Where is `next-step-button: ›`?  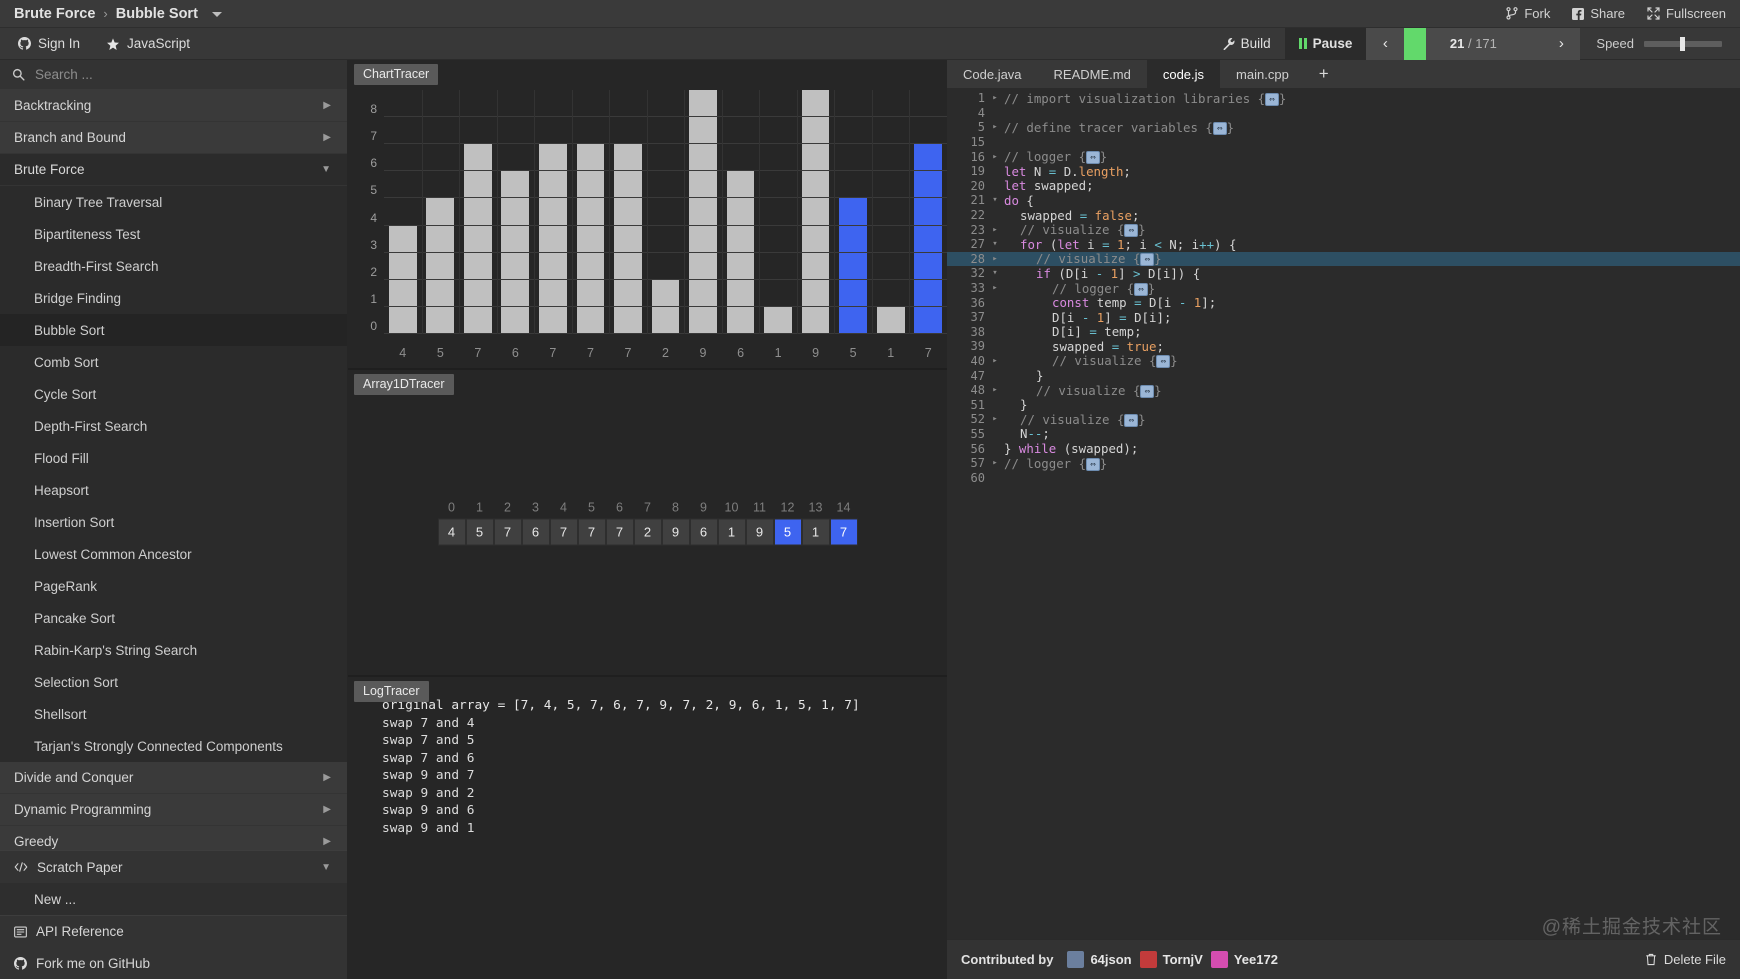 next-step-button: › is located at coordinates (1561, 43).